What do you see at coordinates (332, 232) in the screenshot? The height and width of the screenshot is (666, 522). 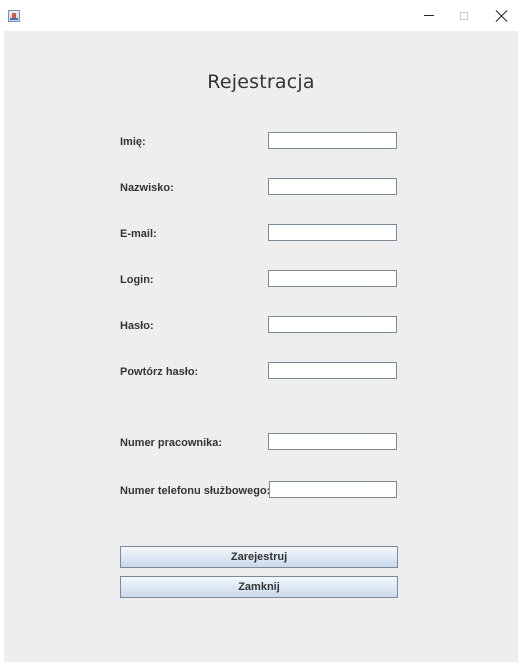 I see `email-field` at bounding box center [332, 232].